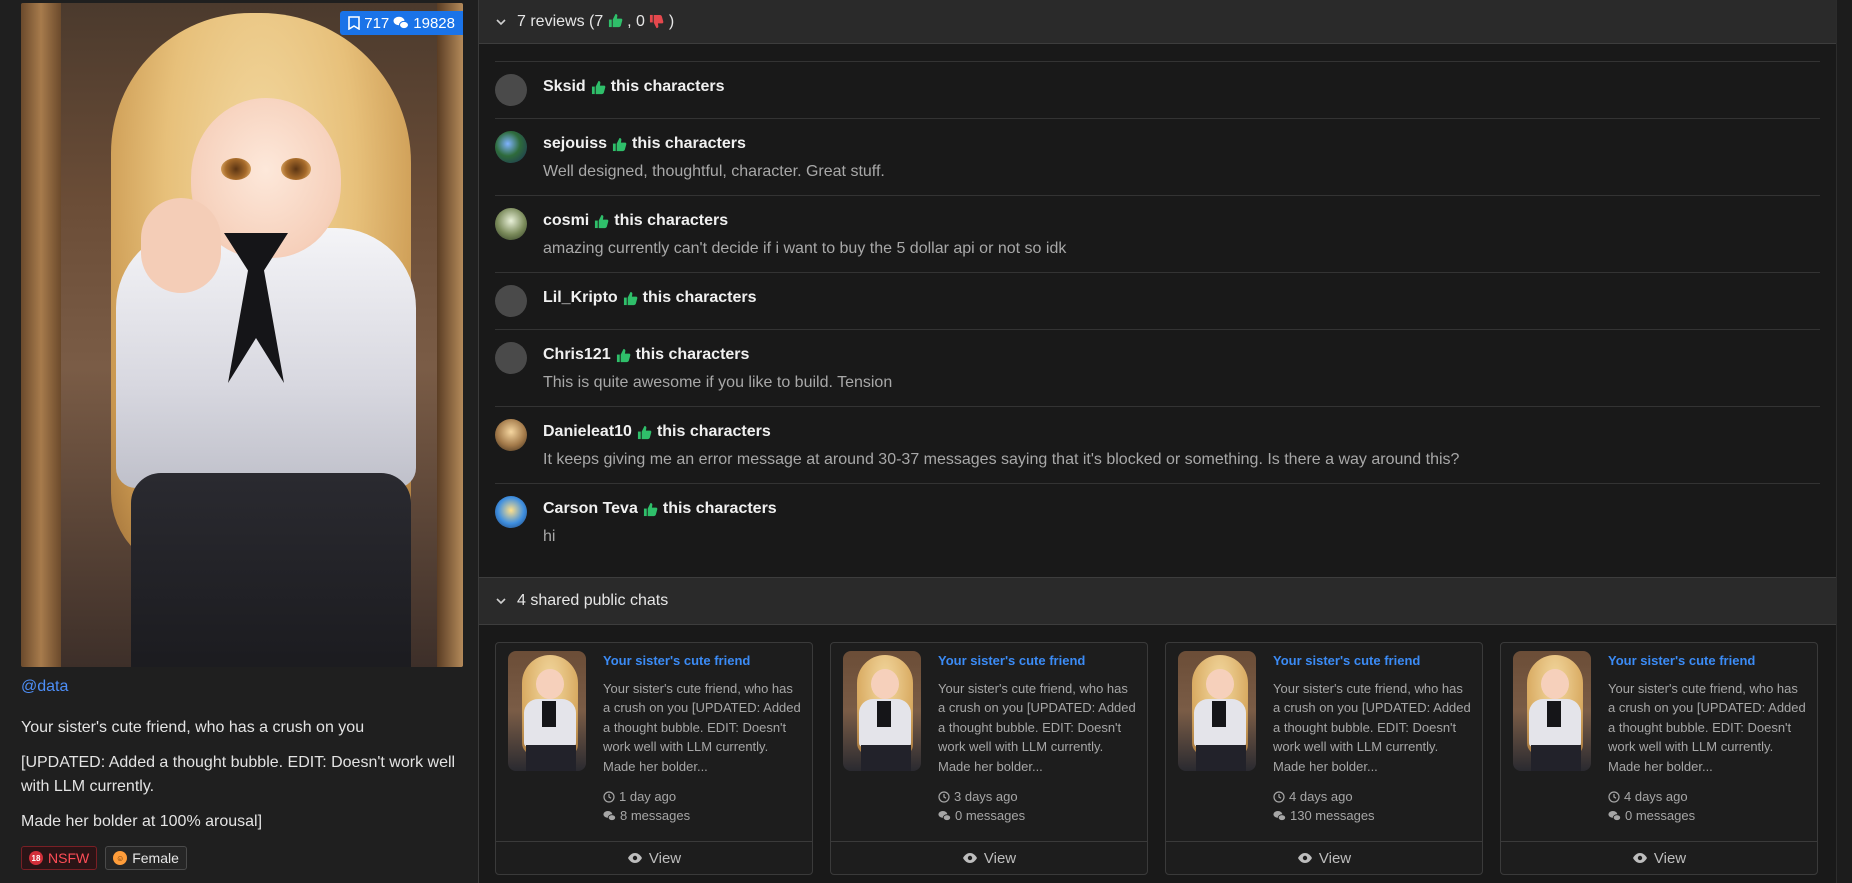  I want to click on reviewer-name: cosmi, so click(566, 221).